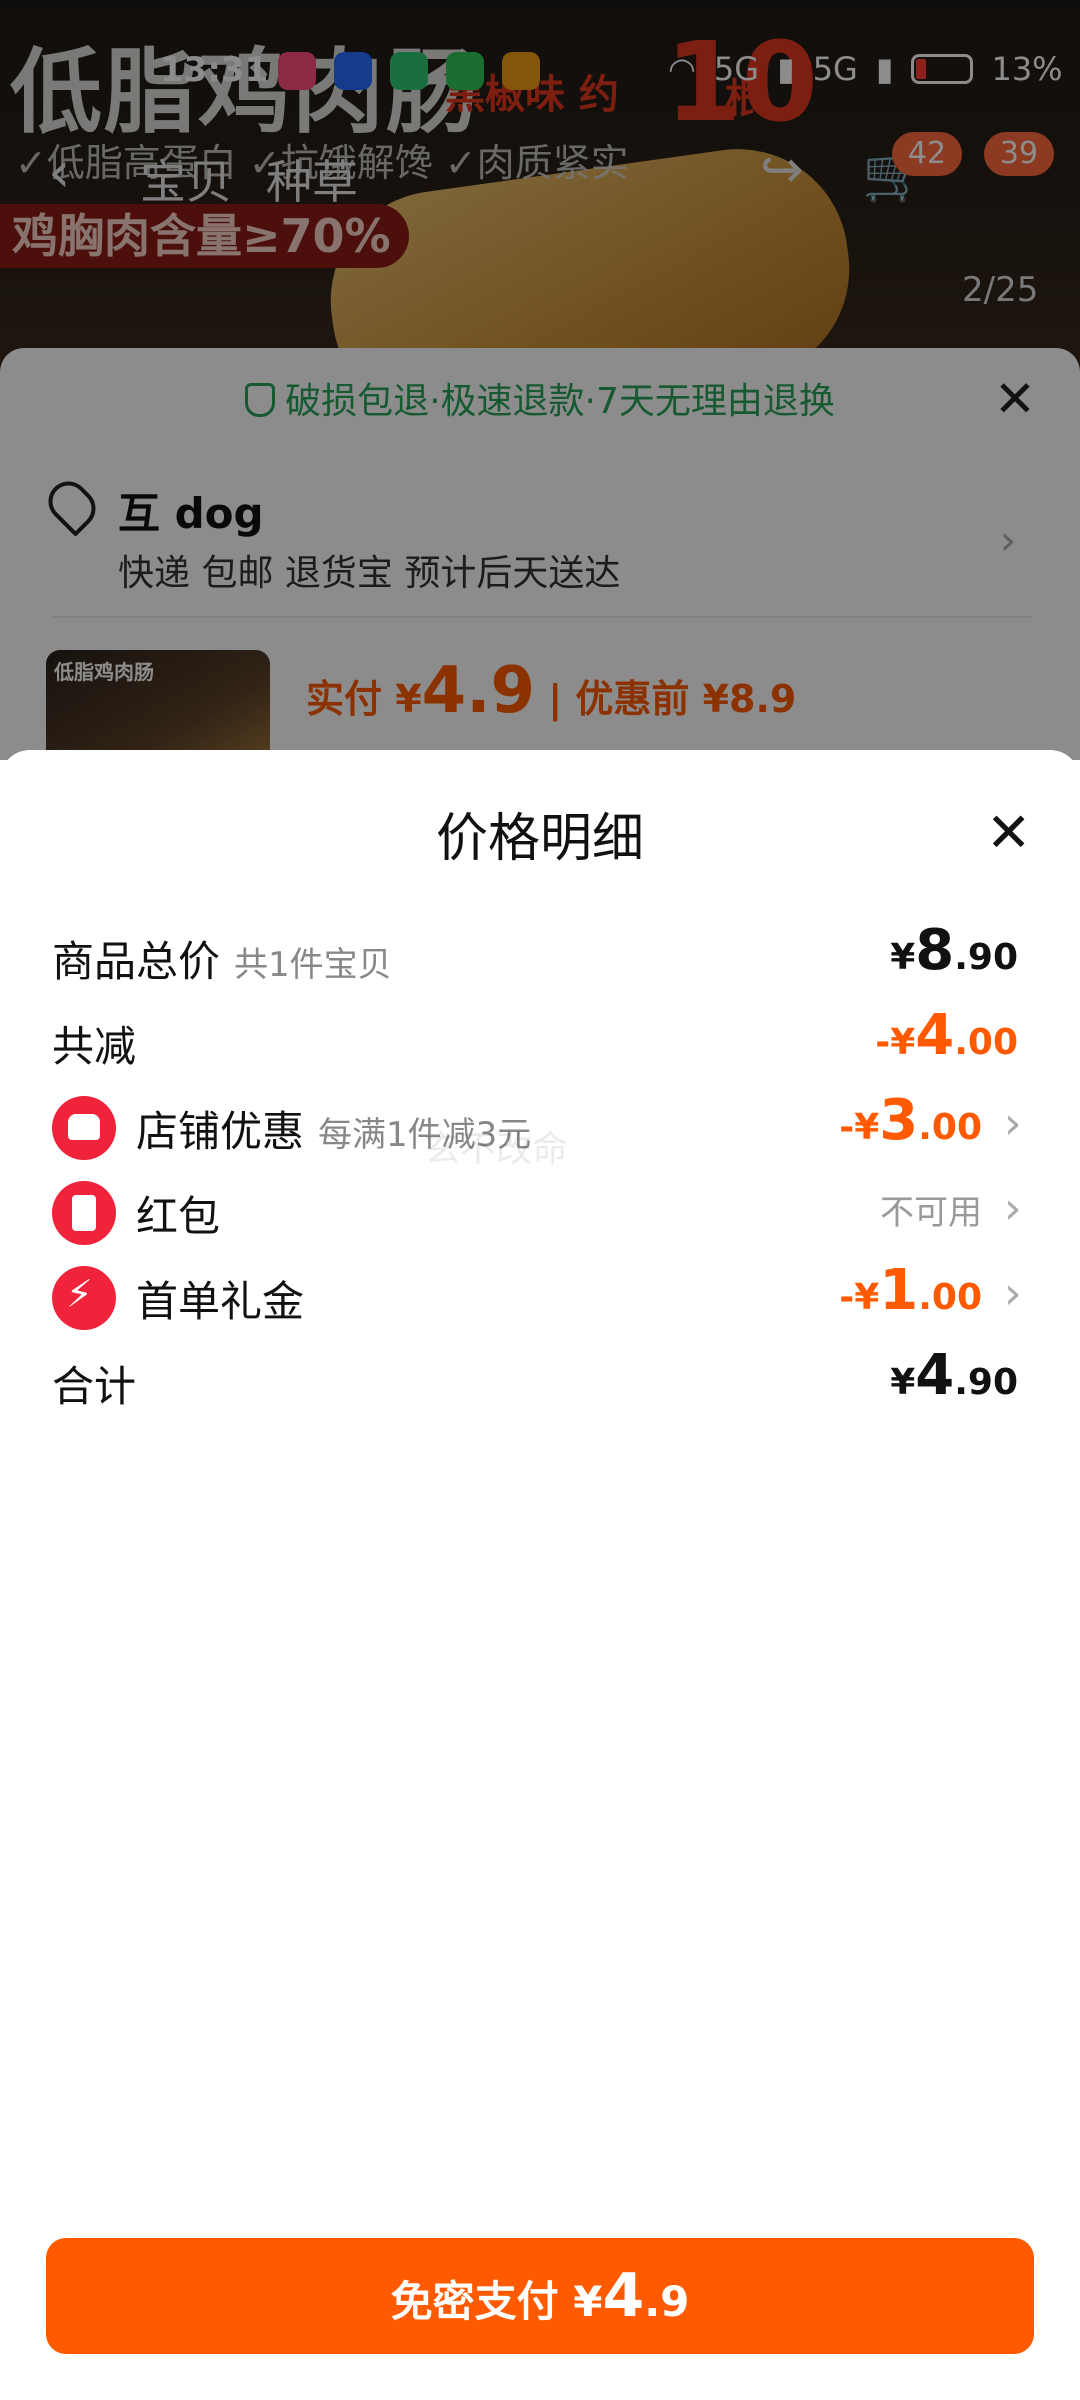 The height and width of the screenshot is (2400, 1080). I want to click on first-order-gift-amount: -¥1.00, so click(910, 1290).